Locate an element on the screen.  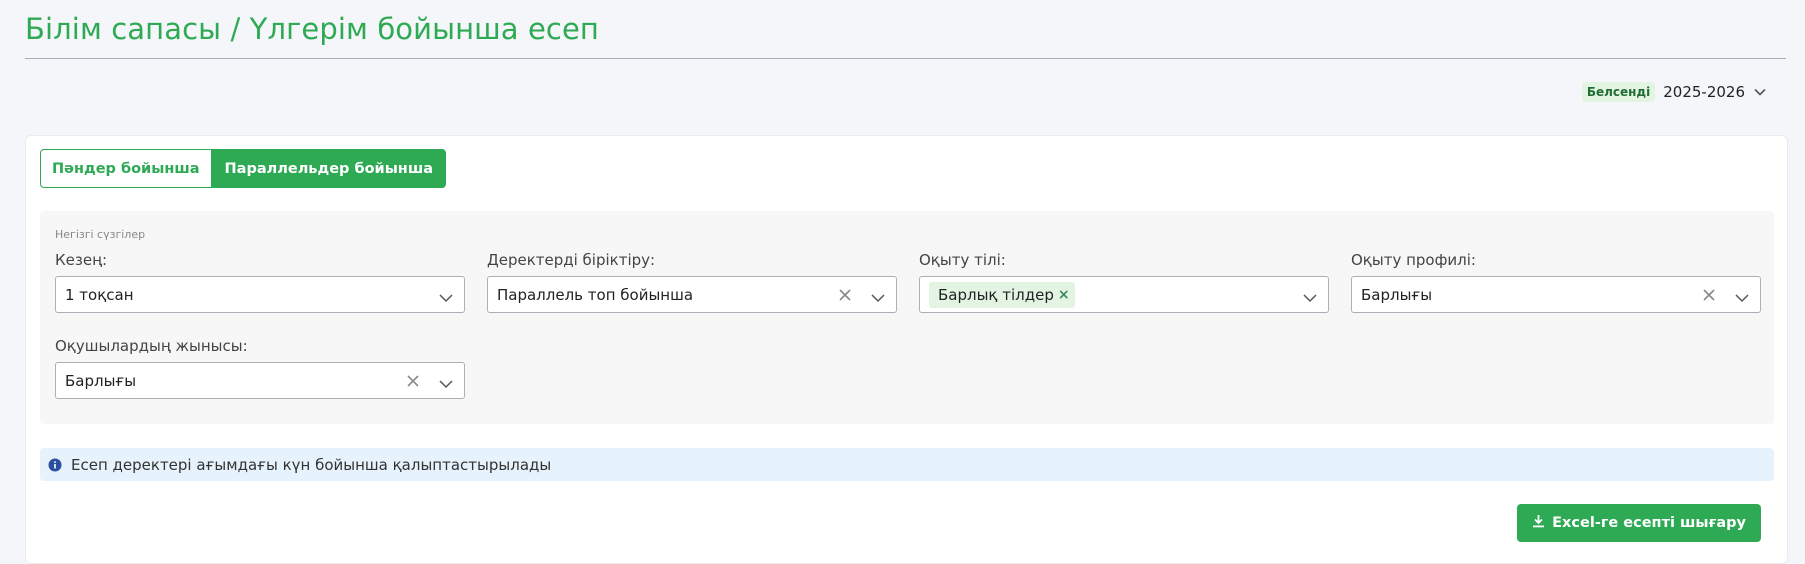
language-filter: Оқыту тілі: Барлық тілдер × is located at coordinates (1124, 282).